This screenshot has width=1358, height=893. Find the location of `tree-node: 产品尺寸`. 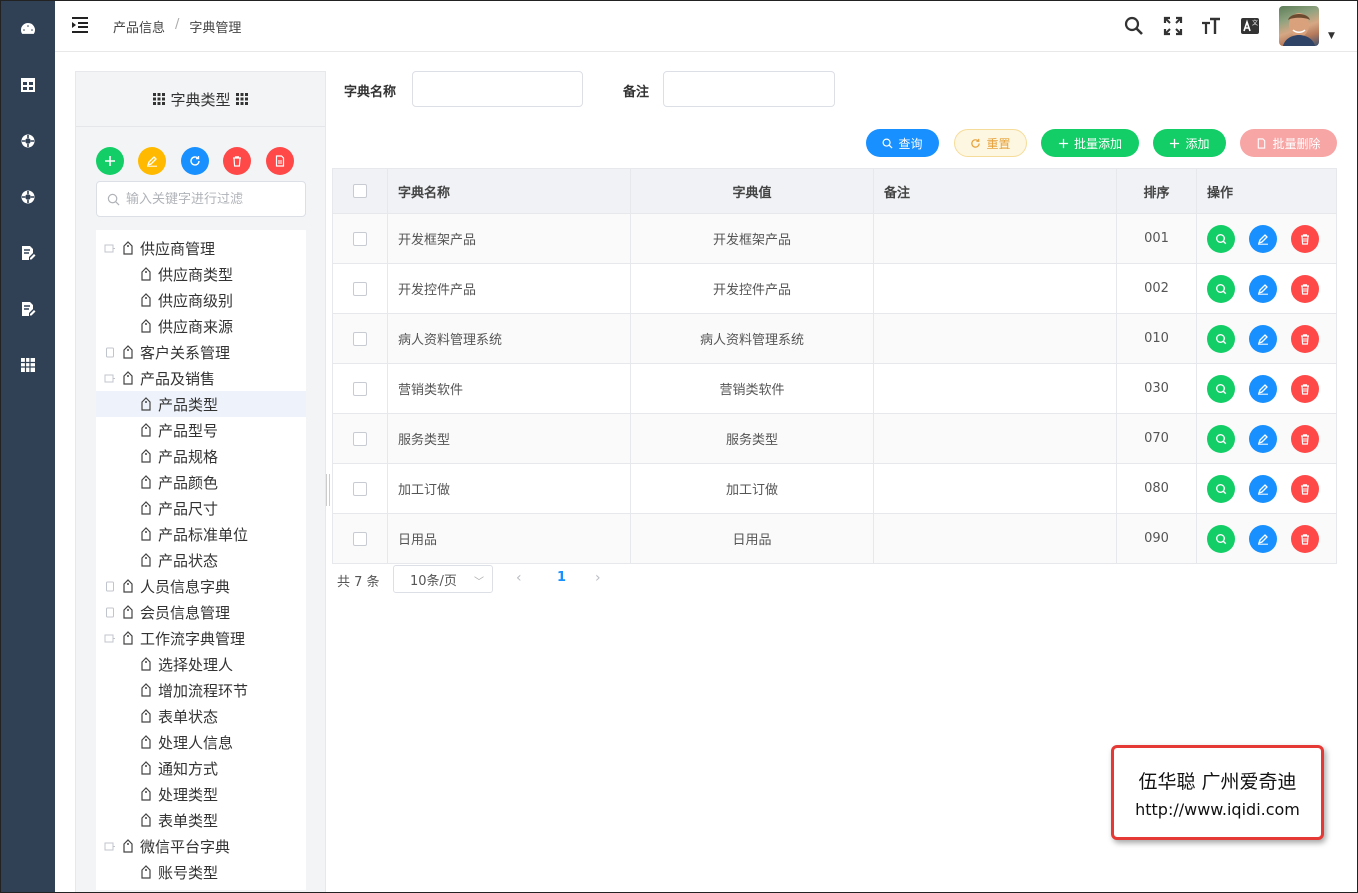

tree-node: 产品尺寸 is located at coordinates (201, 508).